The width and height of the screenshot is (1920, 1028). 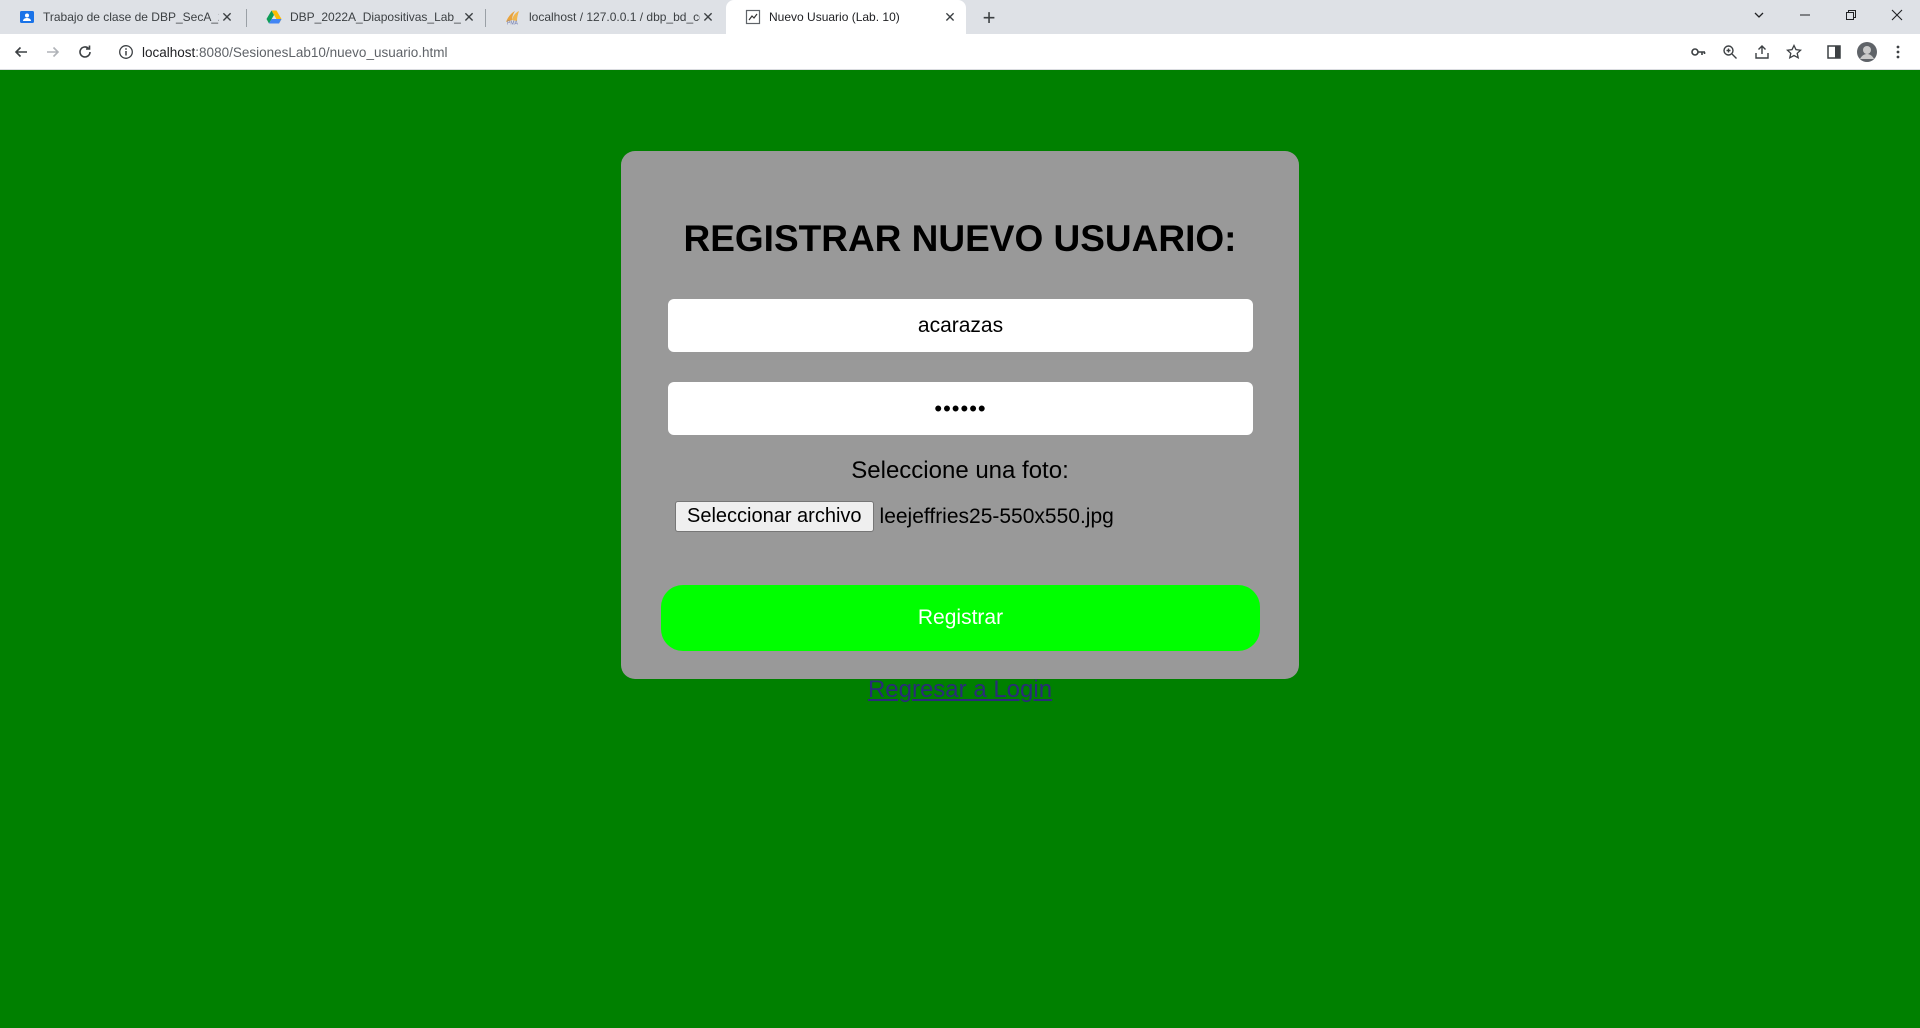 What do you see at coordinates (1794, 52) in the screenshot?
I see `bookmark-star-icon` at bounding box center [1794, 52].